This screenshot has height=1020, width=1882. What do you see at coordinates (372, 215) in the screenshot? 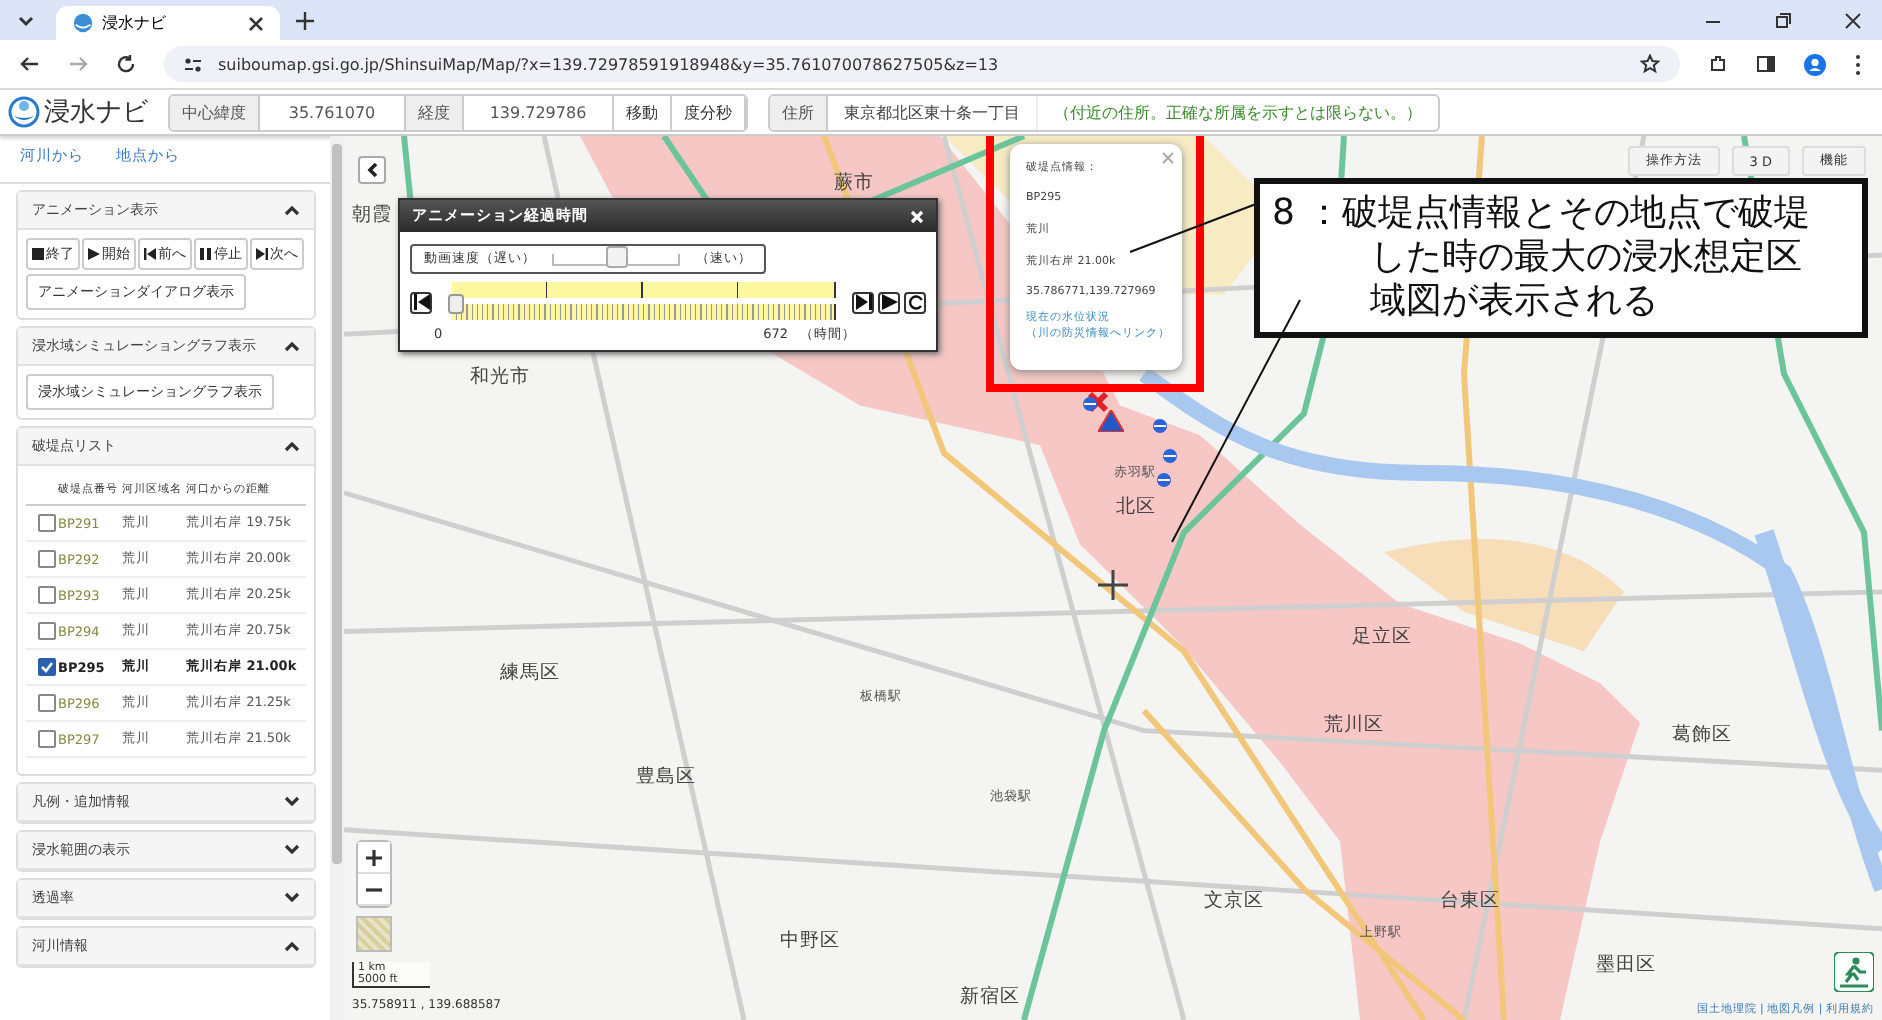
I see `map-place-label: 朝霞` at bounding box center [372, 215].